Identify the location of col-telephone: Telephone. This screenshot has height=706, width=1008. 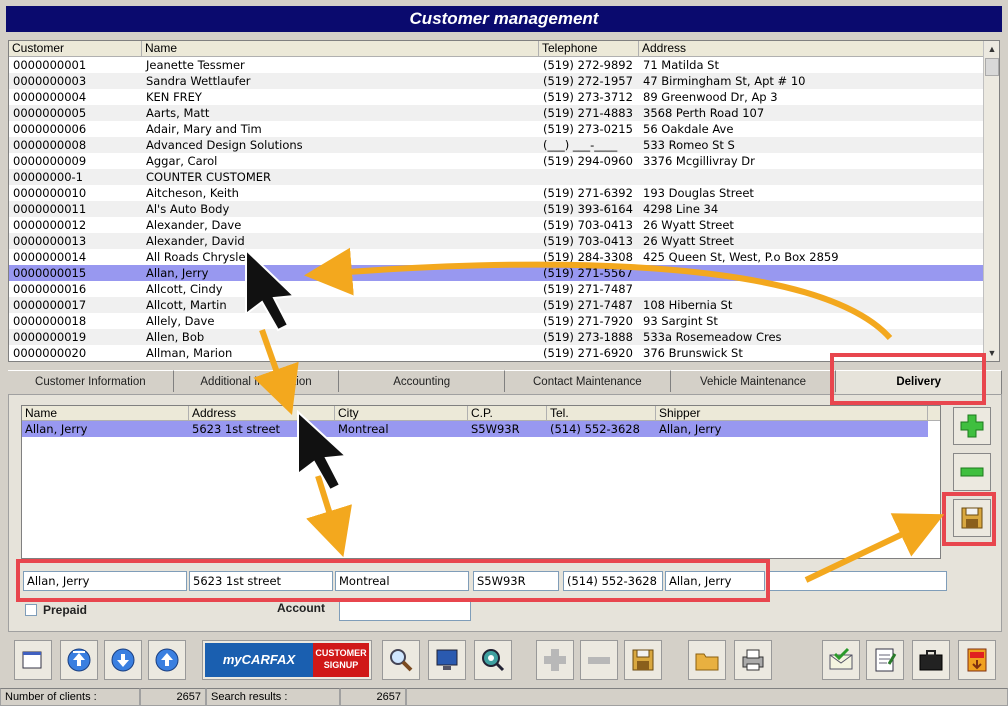
(589, 48).